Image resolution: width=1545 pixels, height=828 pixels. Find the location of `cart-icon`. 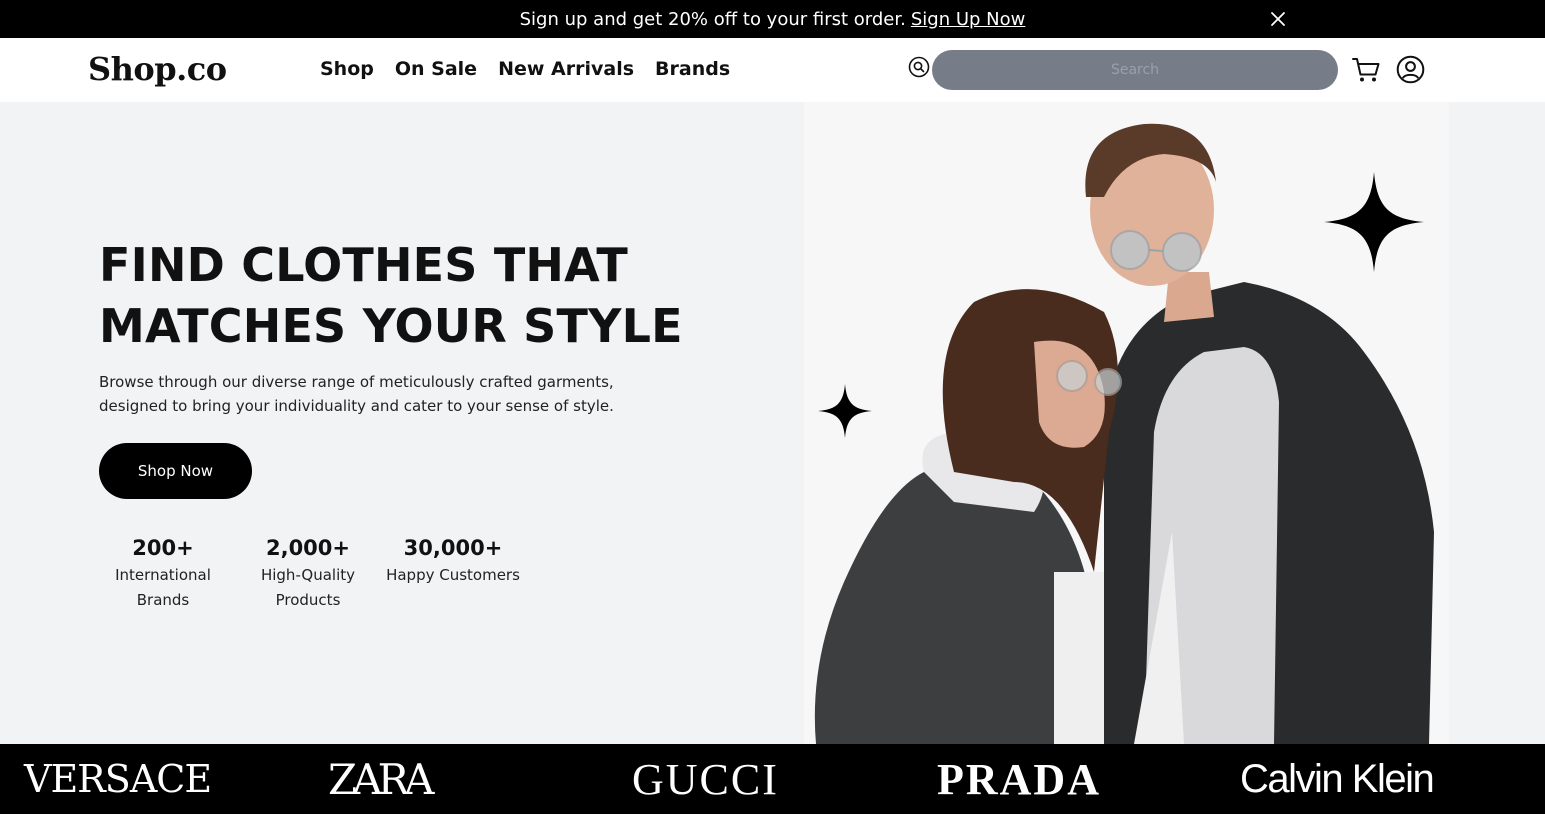

cart-icon is located at coordinates (1366, 70).